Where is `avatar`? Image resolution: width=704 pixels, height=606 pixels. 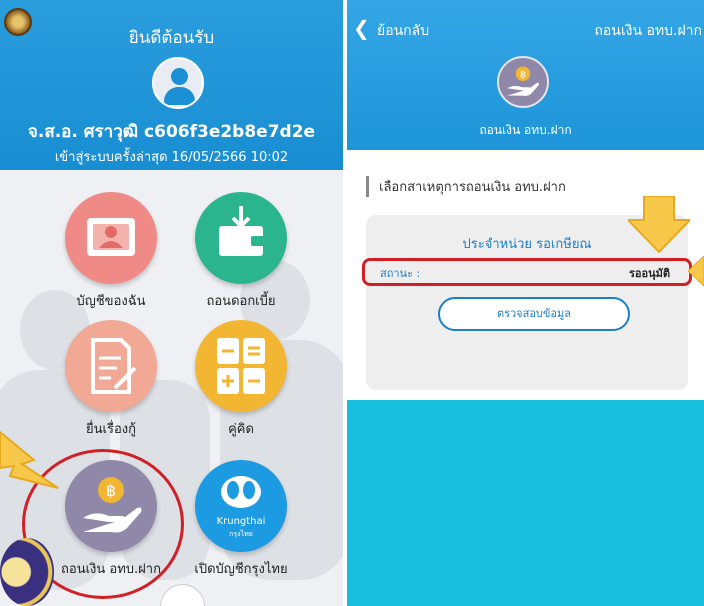
avatar is located at coordinates (178, 83).